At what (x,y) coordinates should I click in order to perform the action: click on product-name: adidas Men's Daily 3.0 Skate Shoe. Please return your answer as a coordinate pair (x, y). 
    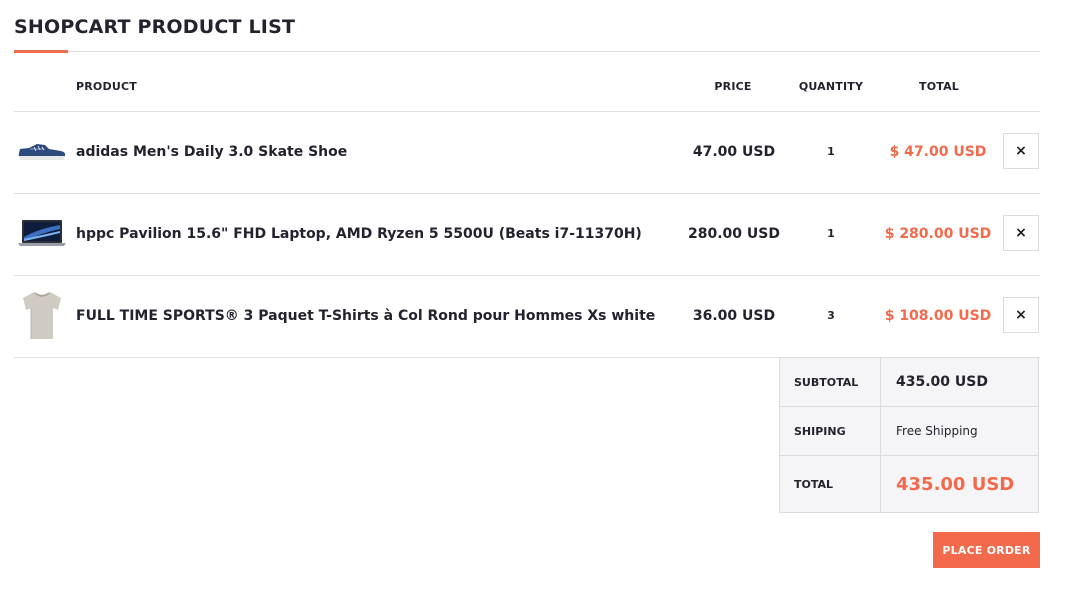
    Looking at the image, I should click on (211, 152).